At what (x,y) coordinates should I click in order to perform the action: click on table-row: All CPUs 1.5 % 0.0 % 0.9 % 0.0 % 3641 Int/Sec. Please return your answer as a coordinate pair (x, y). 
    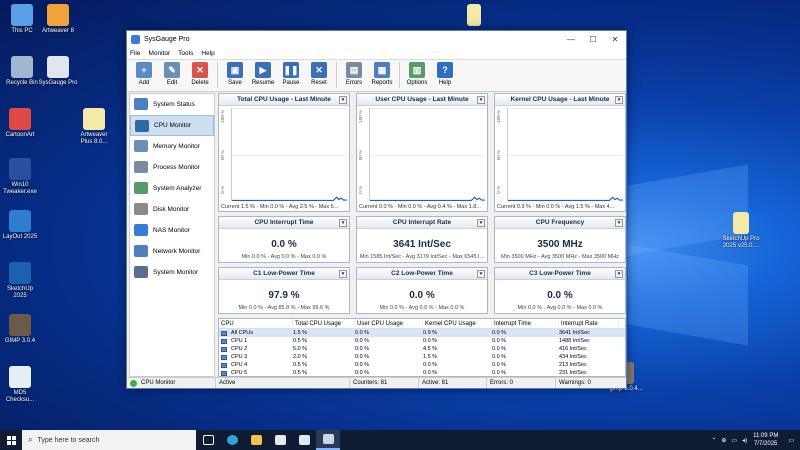
    Looking at the image, I should click on (422, 333).